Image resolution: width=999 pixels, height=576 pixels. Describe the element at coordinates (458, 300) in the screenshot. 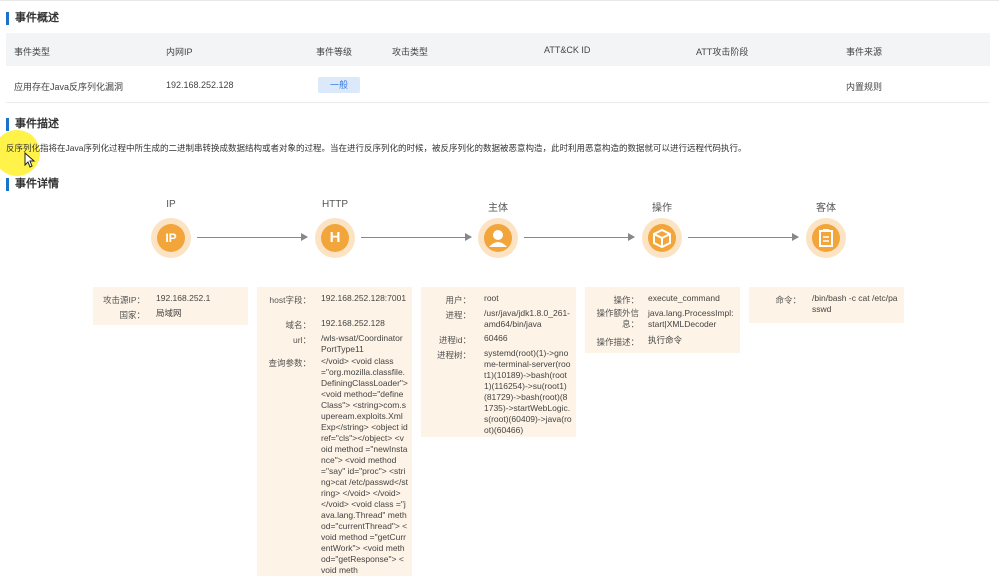

I see `user-key: 用户：` at that location.